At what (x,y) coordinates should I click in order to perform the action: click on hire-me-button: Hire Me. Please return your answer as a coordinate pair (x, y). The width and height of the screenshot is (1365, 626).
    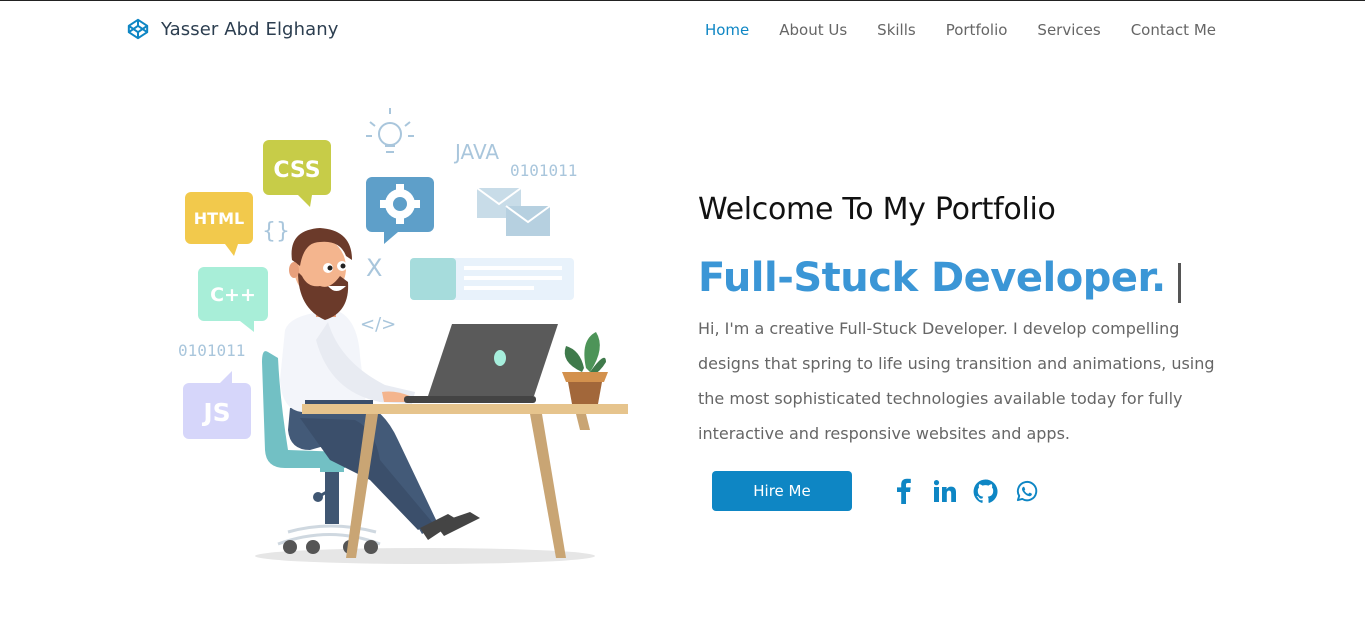
    Looking at the image, I should click on (782, 491).